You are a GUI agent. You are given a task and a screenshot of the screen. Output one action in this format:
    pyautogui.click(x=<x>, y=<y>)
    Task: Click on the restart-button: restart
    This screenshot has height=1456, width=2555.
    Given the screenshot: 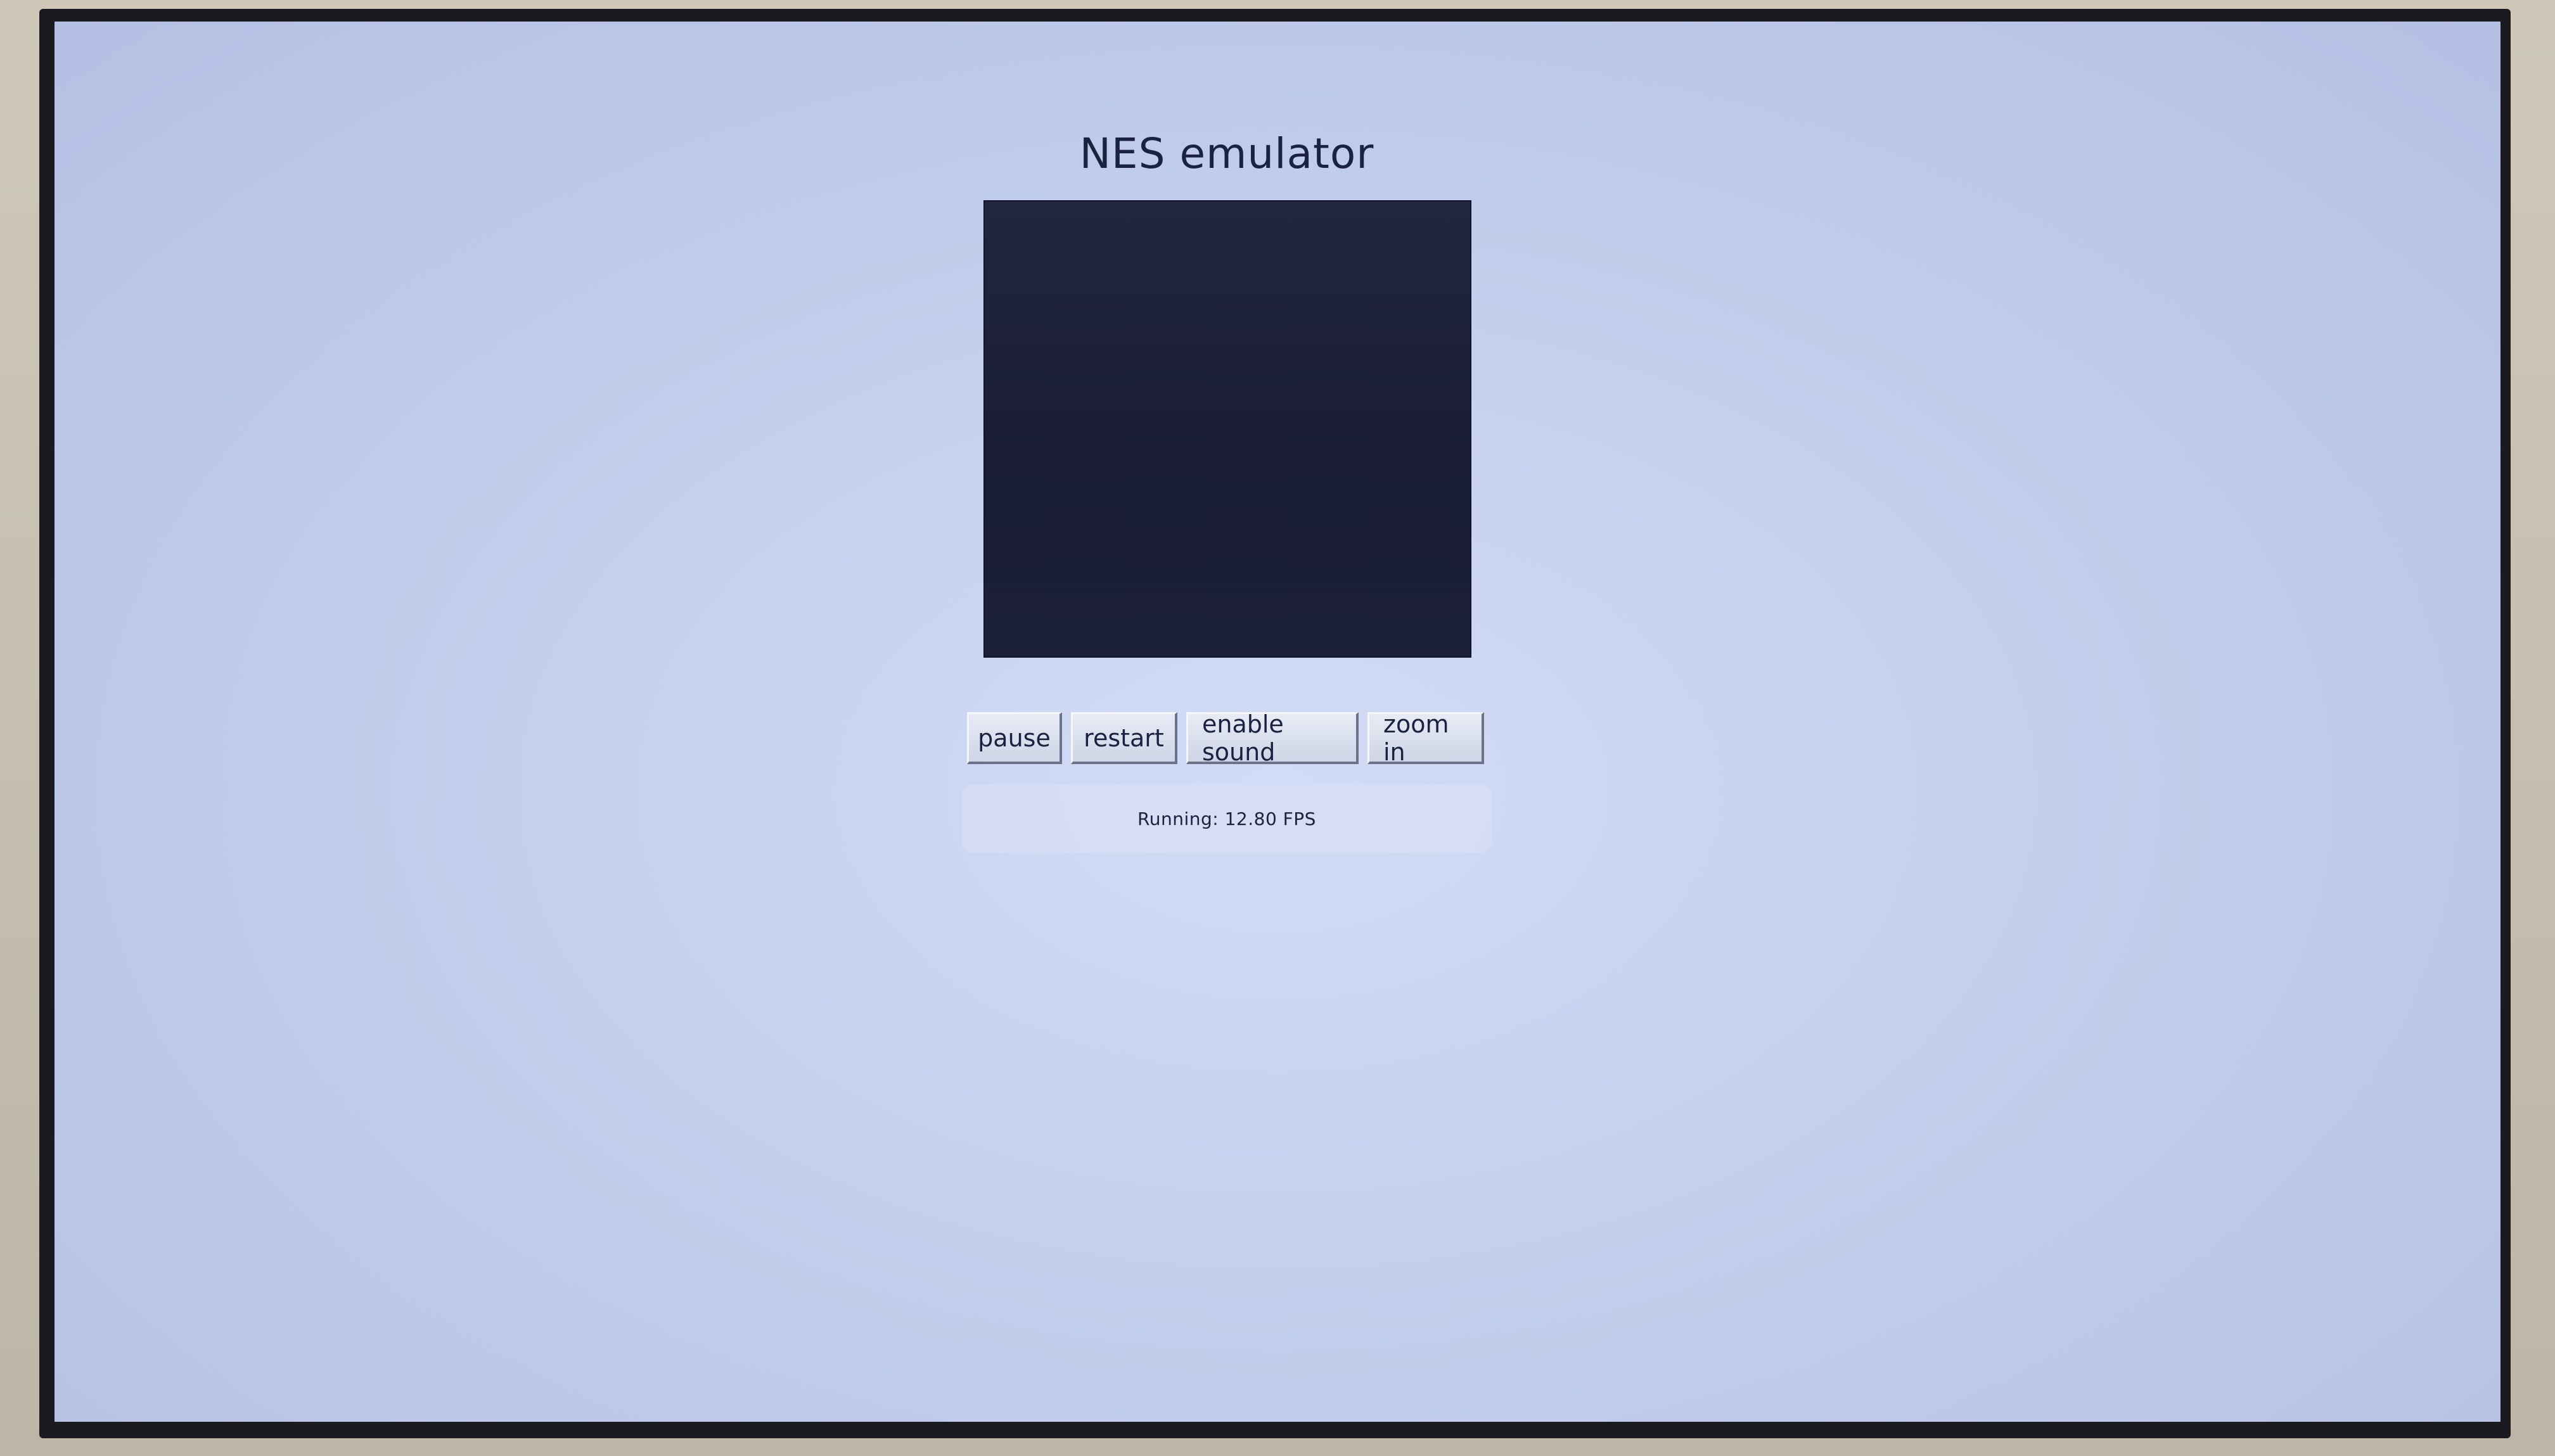 What is the action you would take?
    pyautogui.click(x=1124, y=738)
    